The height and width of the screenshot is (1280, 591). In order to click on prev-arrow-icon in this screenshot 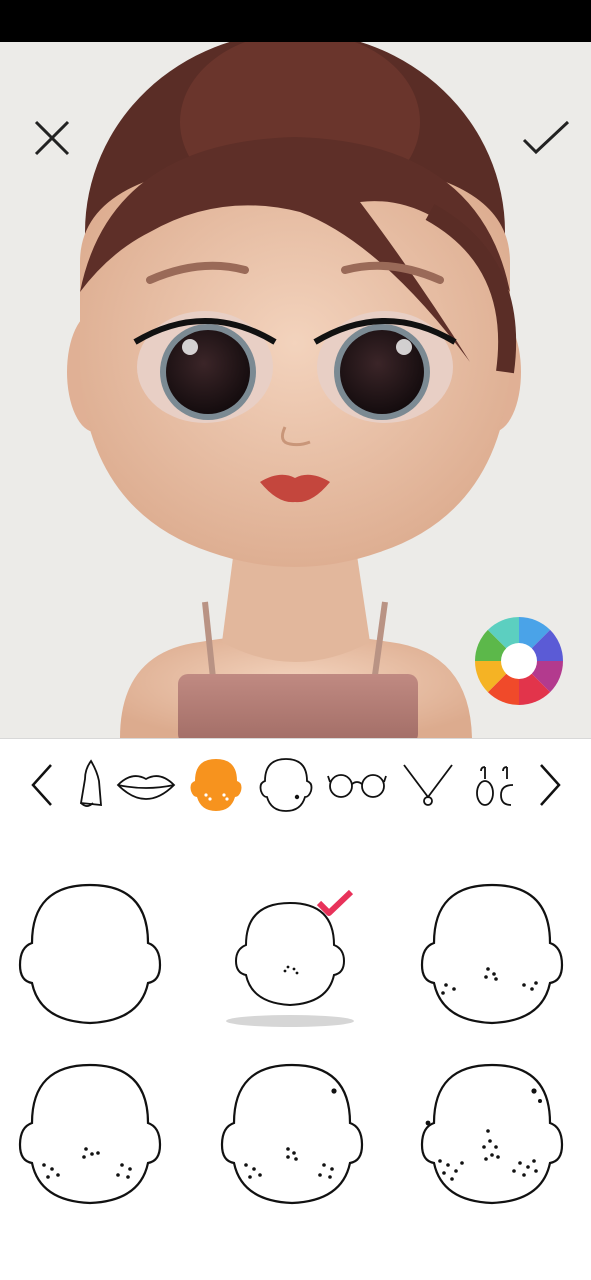, I will do `click(41, 785)`.